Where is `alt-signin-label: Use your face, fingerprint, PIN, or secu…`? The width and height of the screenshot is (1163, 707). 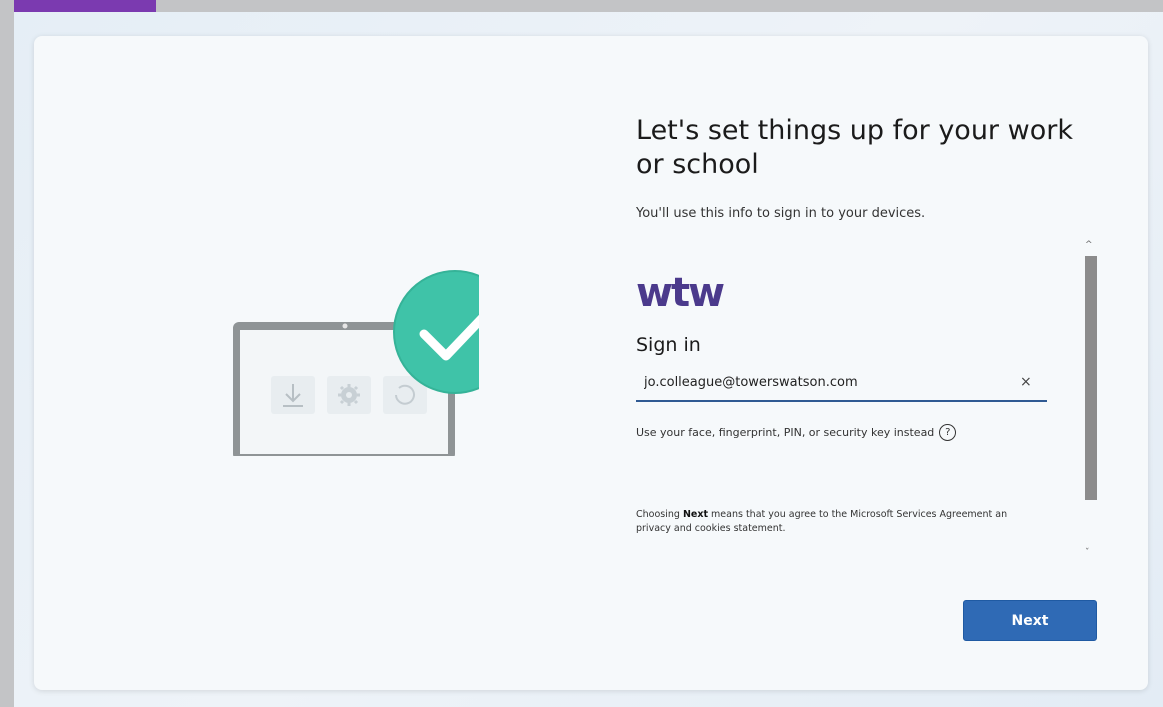 alt-signin-label: Use your face, fingerprint, PIN, or secu… is located at coordinates (785, 432).